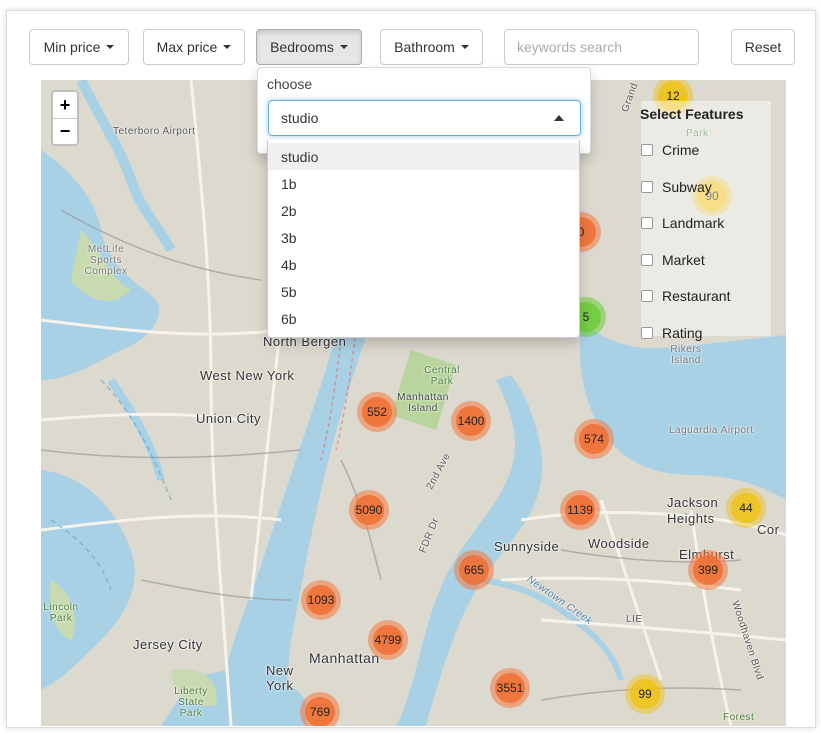 The height and width of the screenshot is (733, 821). What do you see at coordinates (300, 118) in the screenshot?
I see `select-value: studio` at bounding box center [300, 118].